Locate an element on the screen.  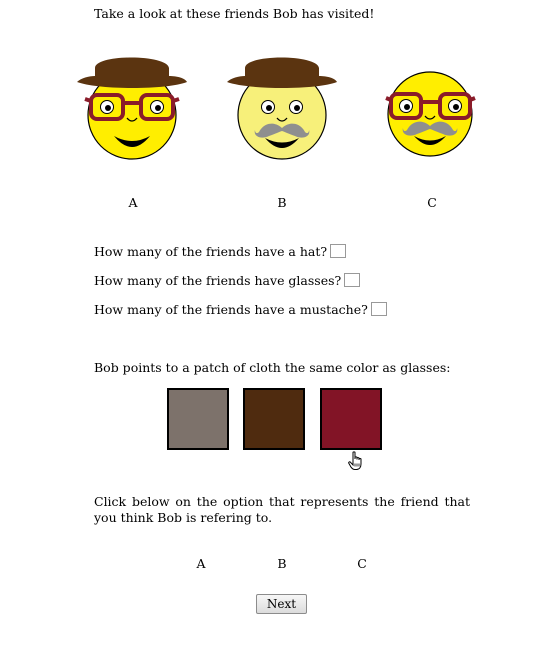
next-button: Next is located at coordinates (281, 604).